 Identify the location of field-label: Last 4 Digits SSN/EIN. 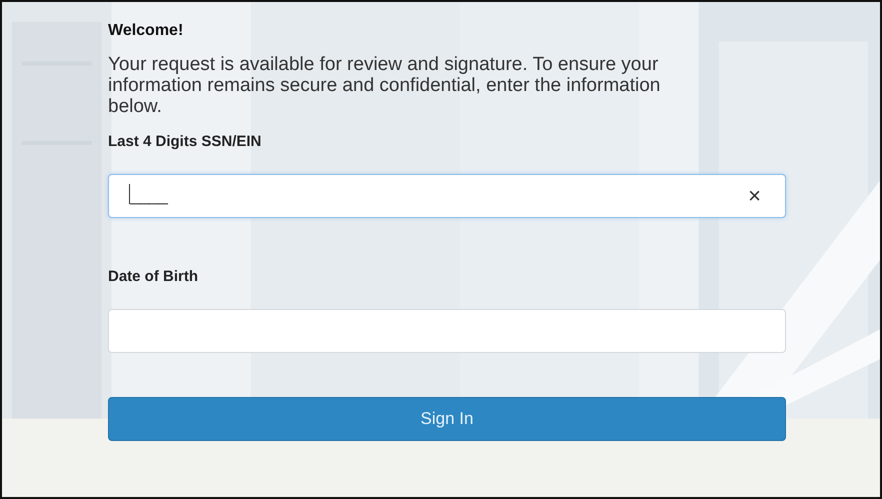
(185, 141).